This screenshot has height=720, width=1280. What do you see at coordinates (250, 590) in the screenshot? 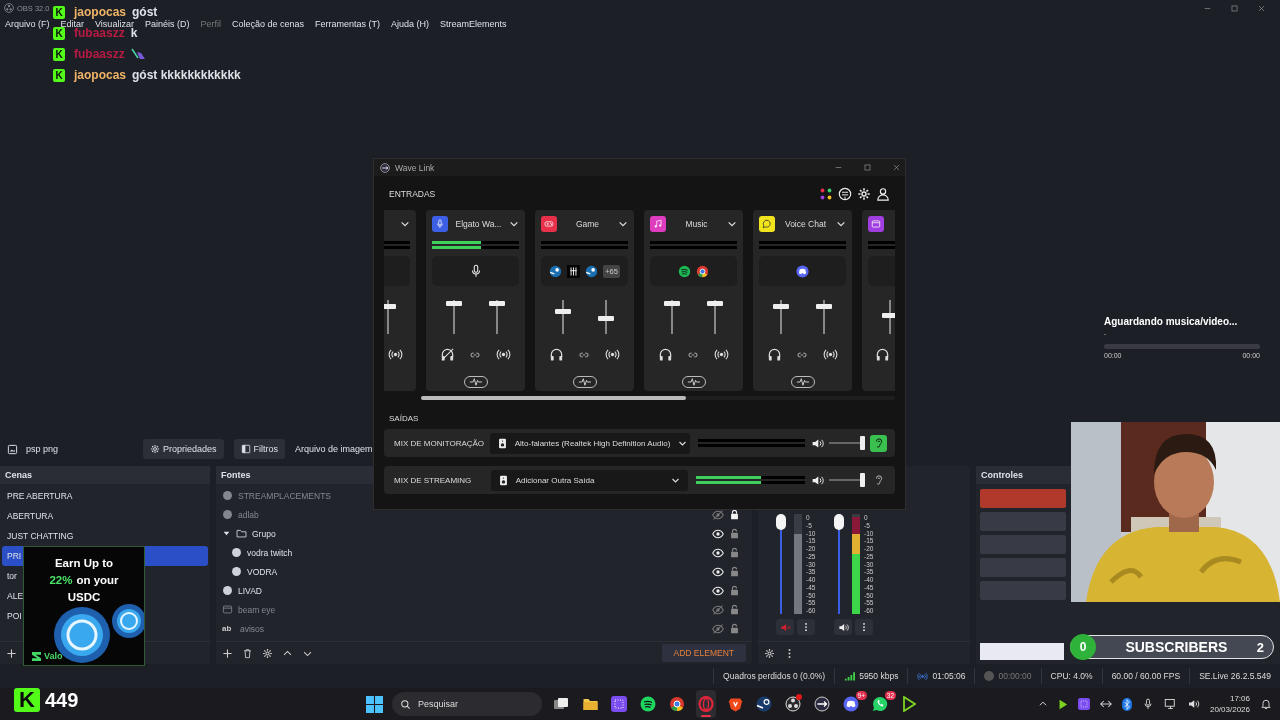
I see `source-name: LIVAD` at bounding box center [250, 590].